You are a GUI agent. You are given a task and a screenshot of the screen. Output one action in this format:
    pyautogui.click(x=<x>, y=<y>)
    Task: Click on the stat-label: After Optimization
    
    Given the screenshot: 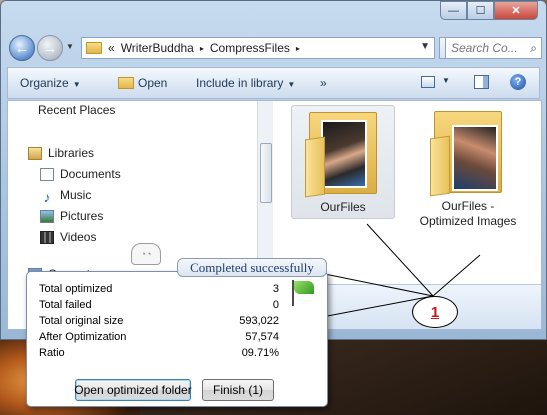 What is the action you would take?
    pyautogui.click(x=83, y=337)
    